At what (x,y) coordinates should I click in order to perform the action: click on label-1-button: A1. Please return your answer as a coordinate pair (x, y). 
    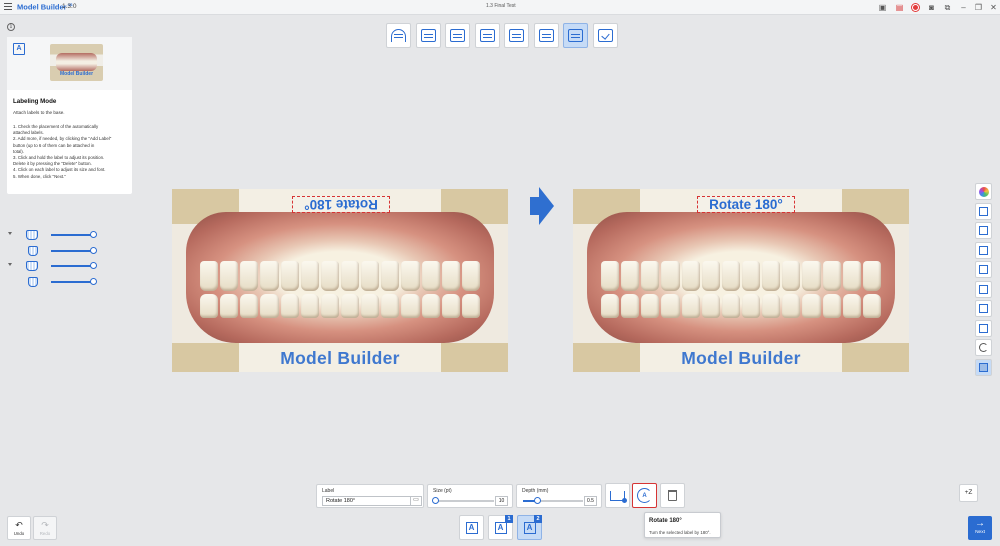
    Looking at the image, I should click on (500, 527).